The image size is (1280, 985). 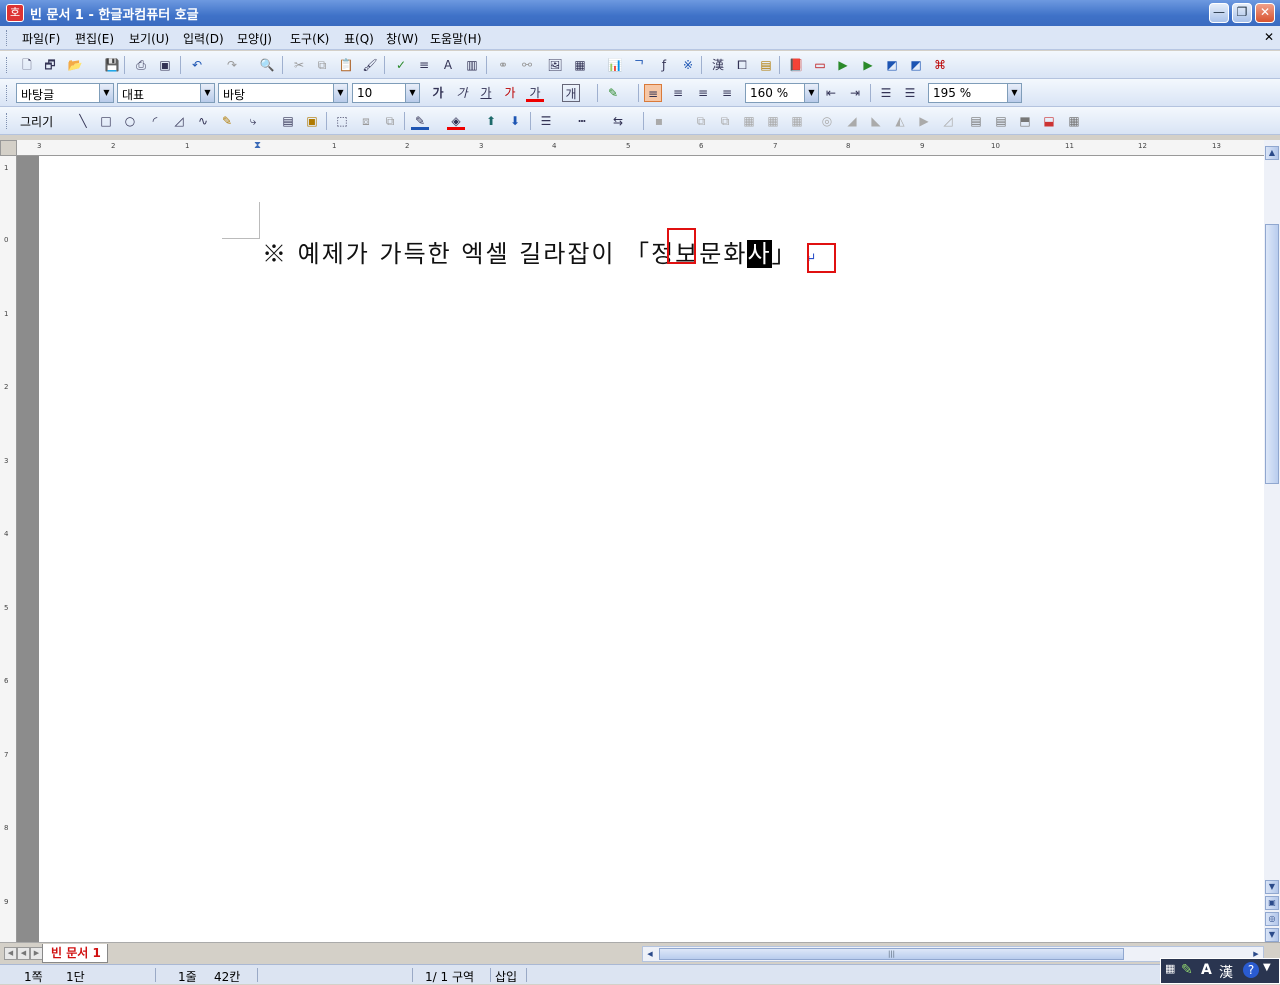 What do you see at coordinates (390, 121) in the screenshot?
I see `ungroup-icon: ⧉` at bounding box center [390, 121].